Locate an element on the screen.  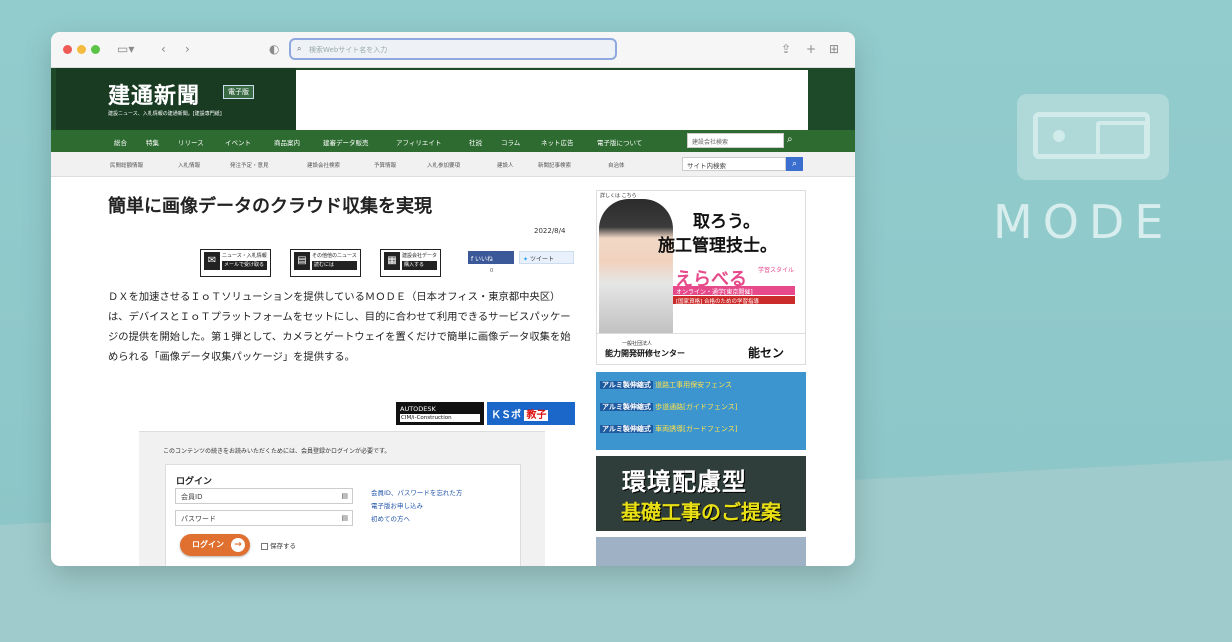
snav-item: 予算情報 is located at coordinates (385, 165).